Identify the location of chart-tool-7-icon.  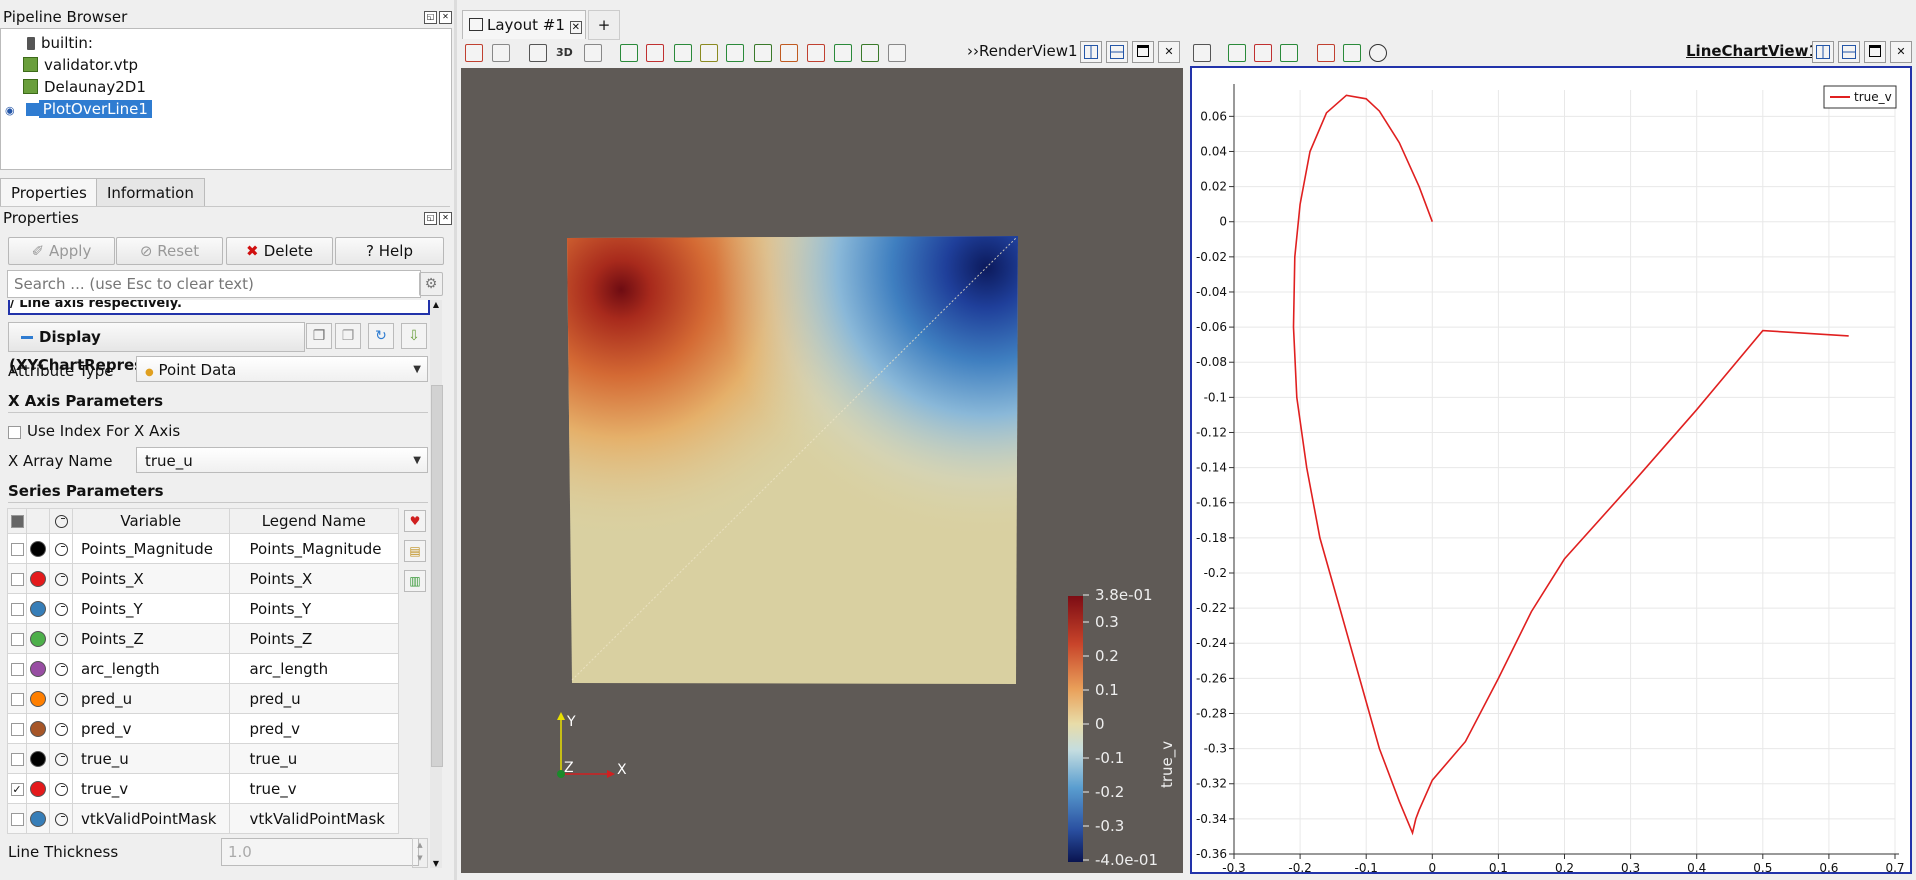
(1378, 53).